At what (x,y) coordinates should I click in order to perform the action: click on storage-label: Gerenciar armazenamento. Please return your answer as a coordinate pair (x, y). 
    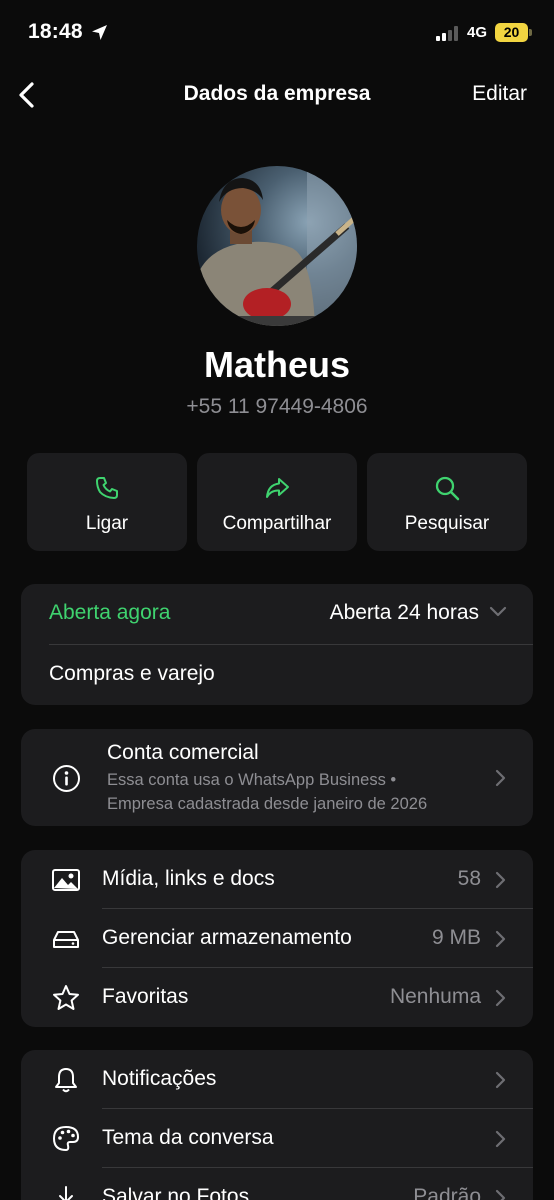
    Looking at the image, I should click on (227, 937).